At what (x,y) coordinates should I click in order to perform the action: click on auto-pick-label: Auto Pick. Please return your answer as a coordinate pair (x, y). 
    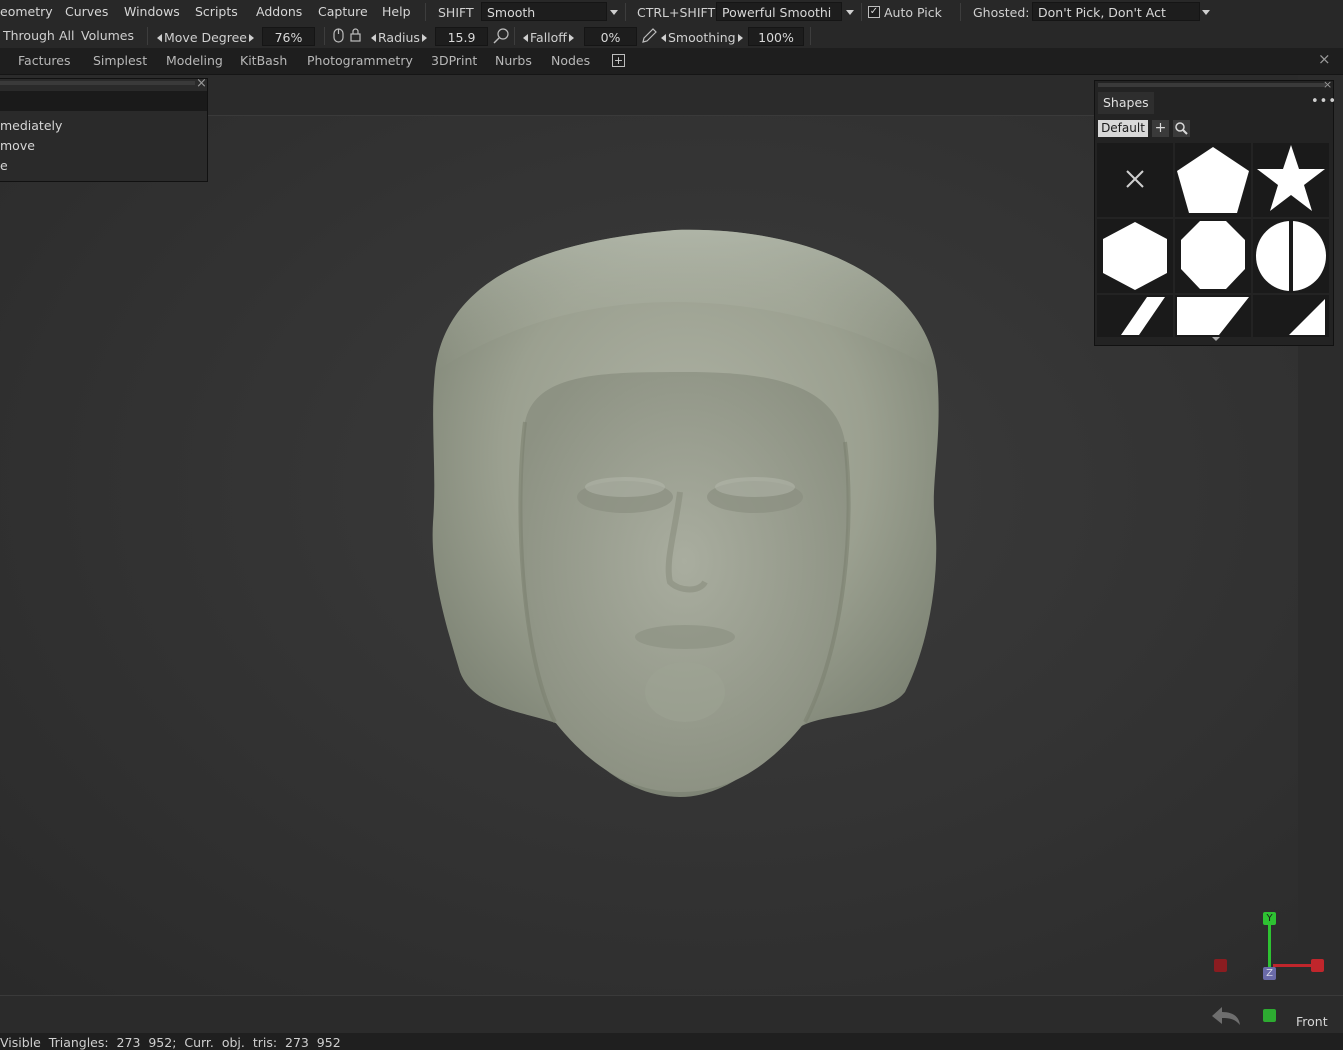
    Looking at the image, I should click on (913, 12).